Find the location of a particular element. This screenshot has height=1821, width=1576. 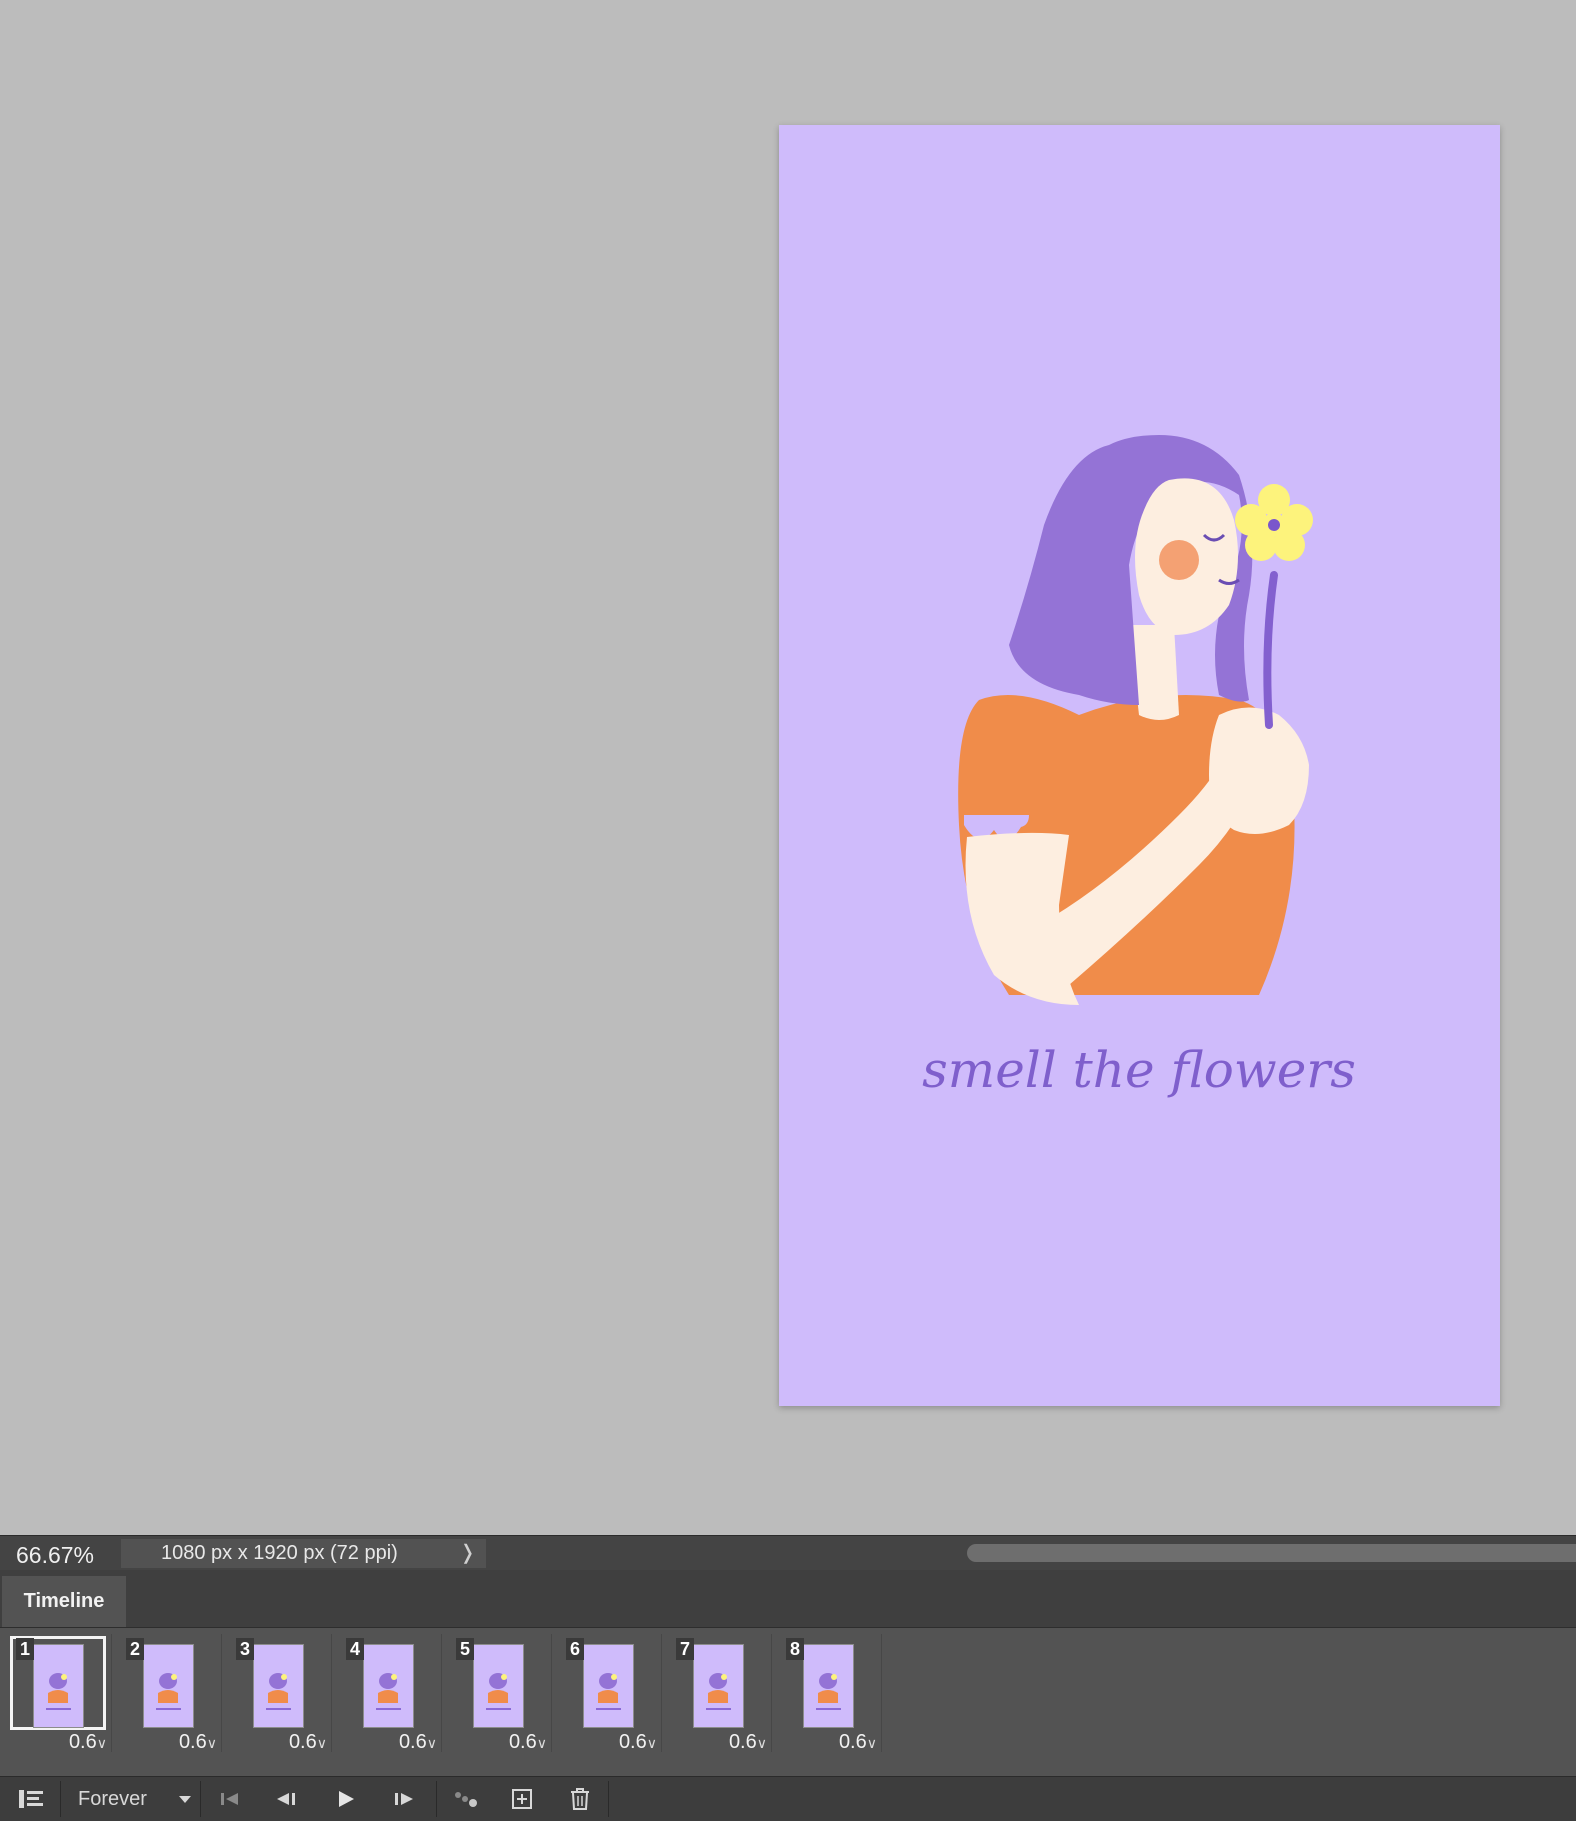

frame-thumbnail-container: 1 is located at coordinates (58, 1683).